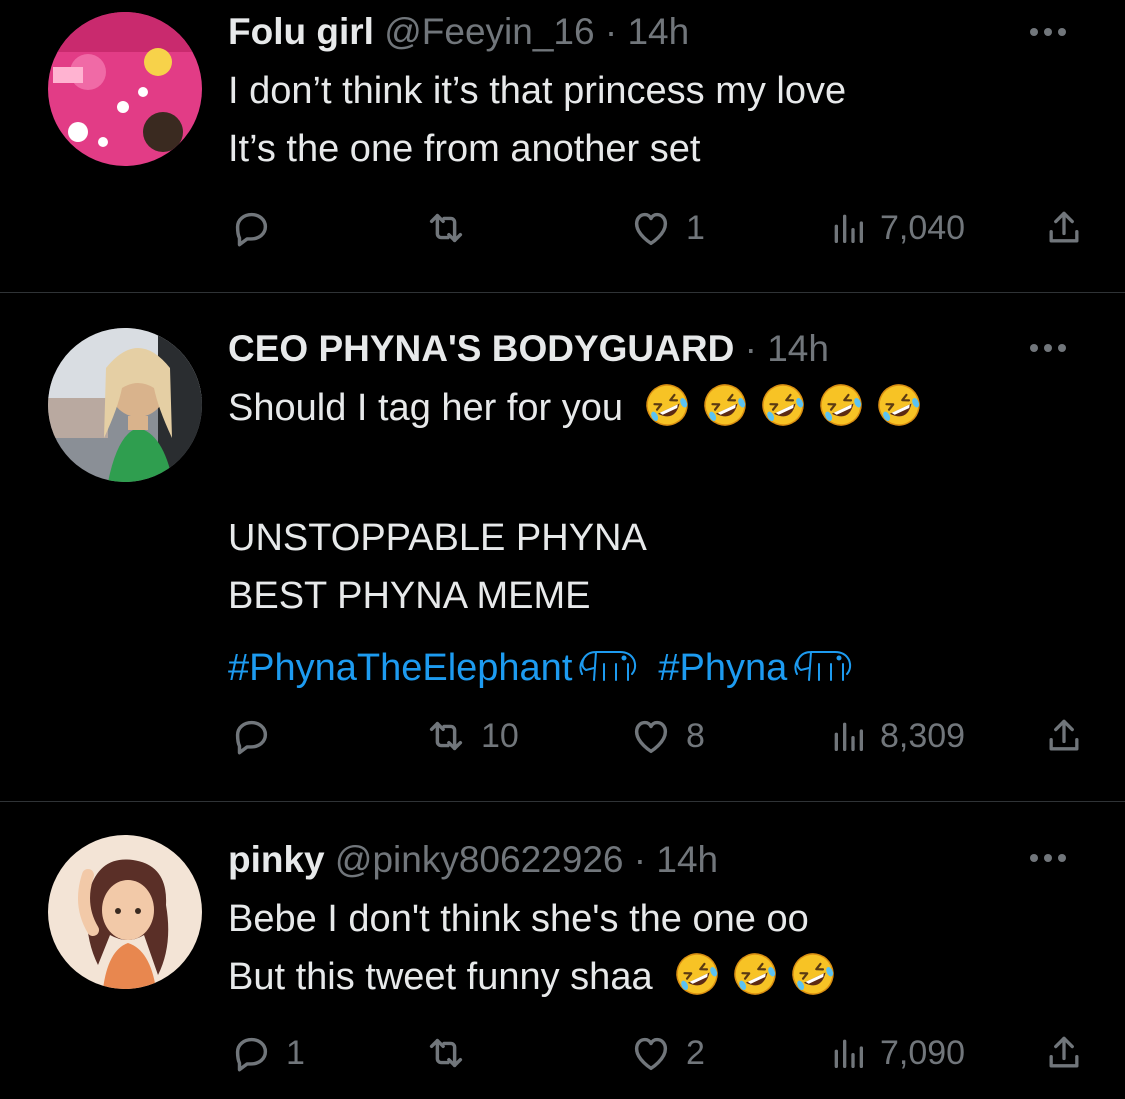 This screenshot has width=1125, height=1099. Describe the element at coordinates (695, 227) in the screenshot. I see `like-count: 1` at that location.